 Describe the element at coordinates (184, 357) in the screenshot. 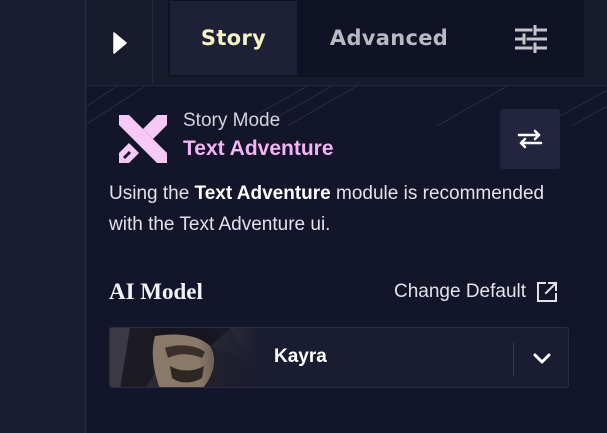

I see `model-portrait-image` at that location.